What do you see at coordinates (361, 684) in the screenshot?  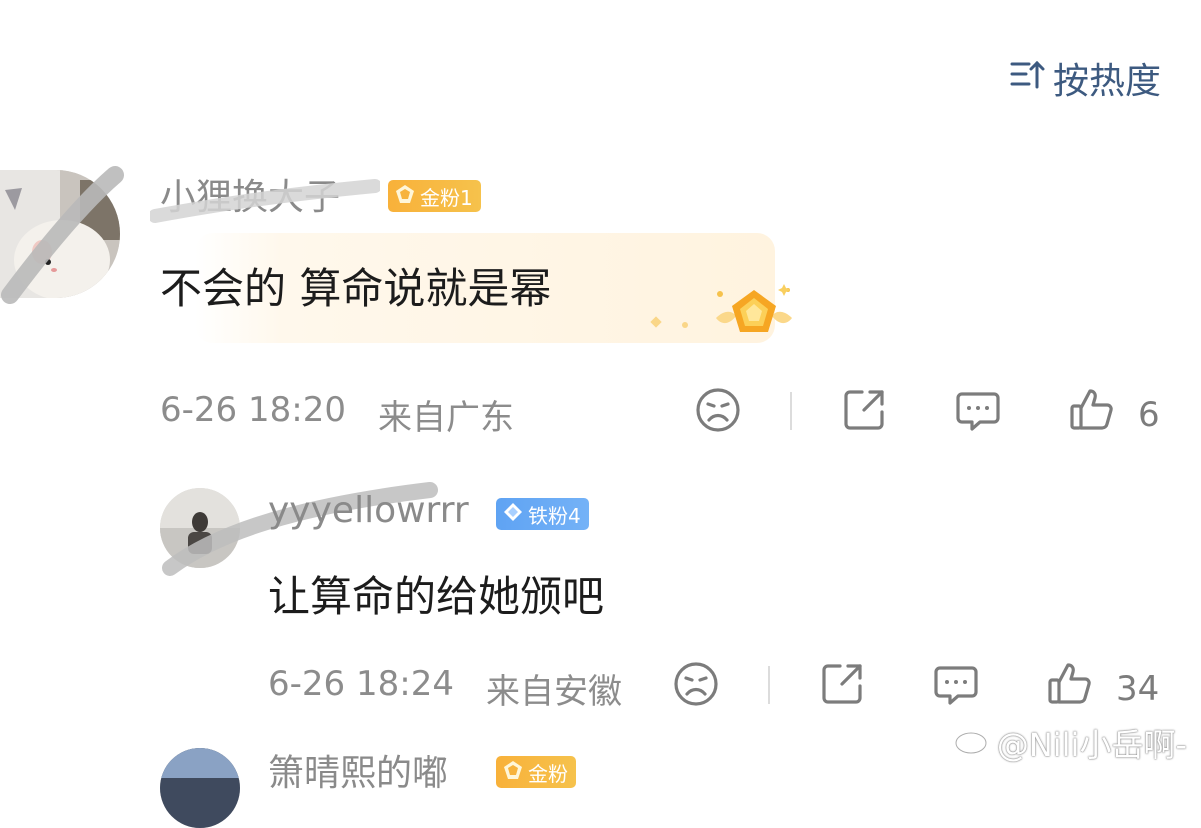 I see `comment-time: 6-26 18:24` at bounding box center [361, 684].